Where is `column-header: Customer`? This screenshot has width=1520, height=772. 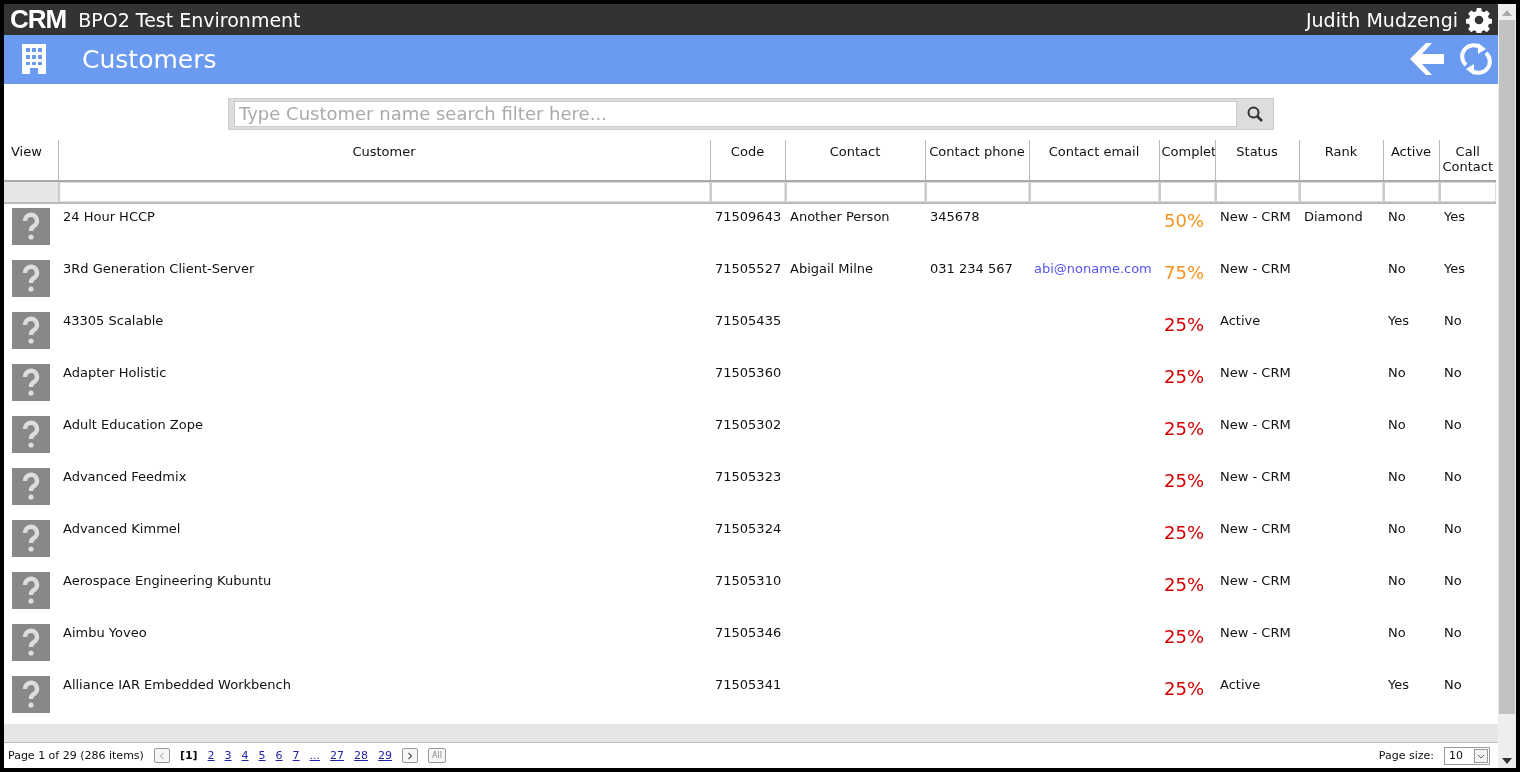 column-header: Customer is located at coordinates (384, 151).